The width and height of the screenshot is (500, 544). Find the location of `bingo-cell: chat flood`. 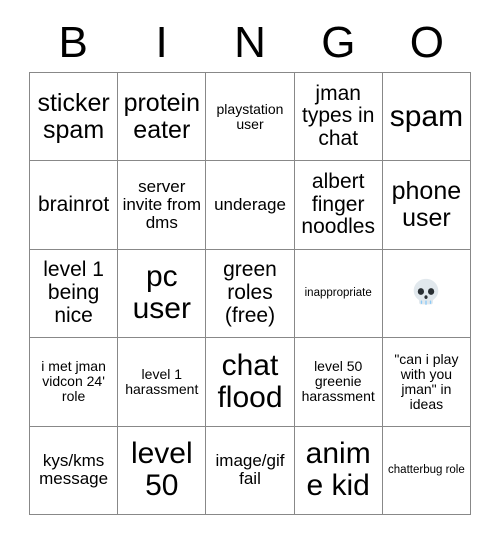

bingo-cell: chat flood is located at coordinates (250, 382).